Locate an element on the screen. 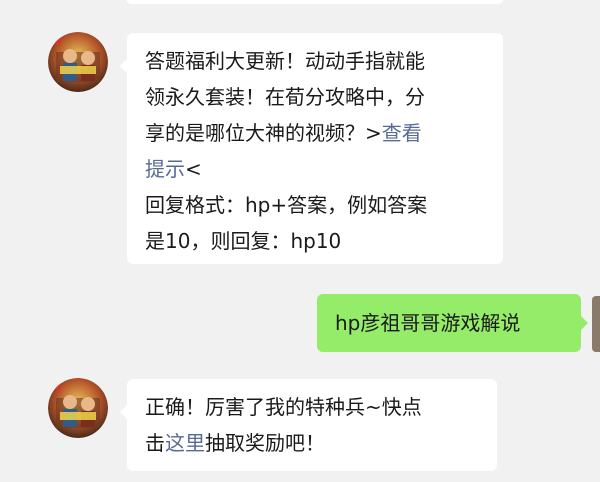  self-avatar is located at coordinates (596, 324).